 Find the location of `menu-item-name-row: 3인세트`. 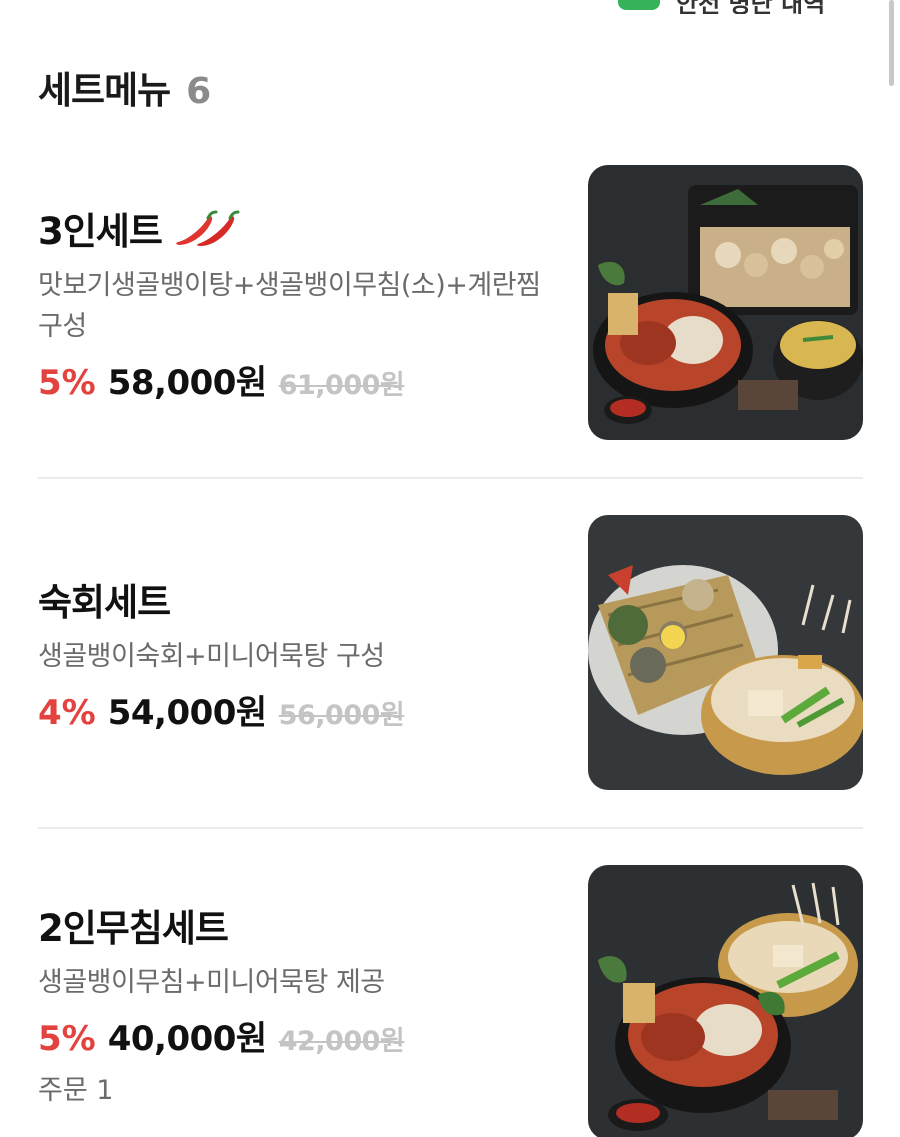

menu-item-name-row: 3인세트 is located at coordinates (293, 228).